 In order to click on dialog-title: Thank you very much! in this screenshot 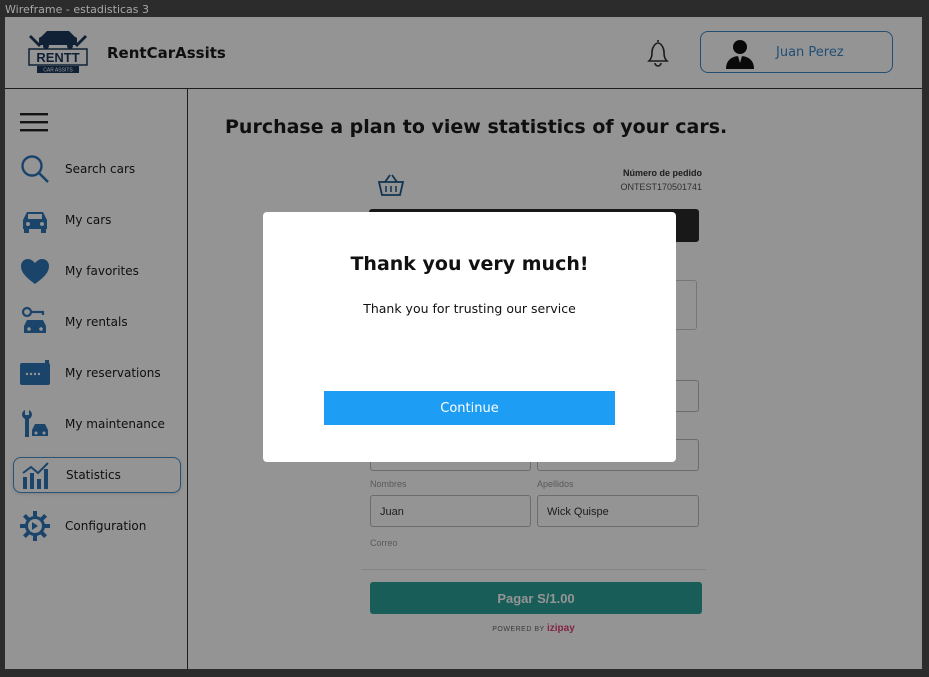, I will do `click(469, 264)`.